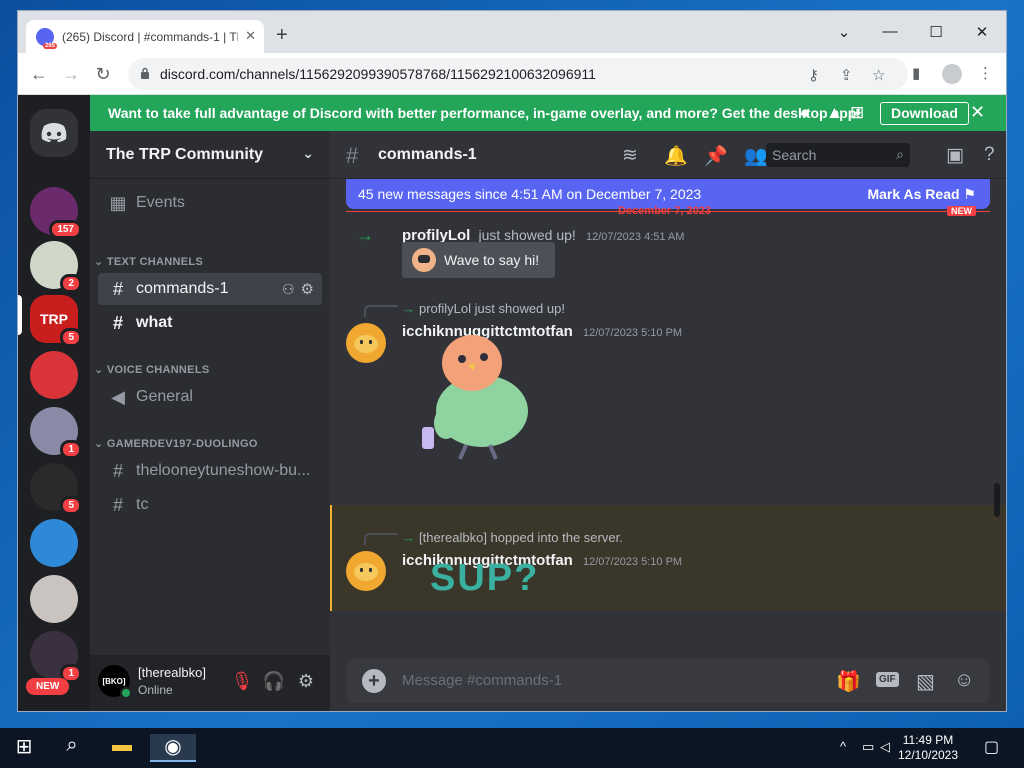 The height and width of the screenshot is (768, 1024). I want to click on profile-avatar, so click(952, 74).